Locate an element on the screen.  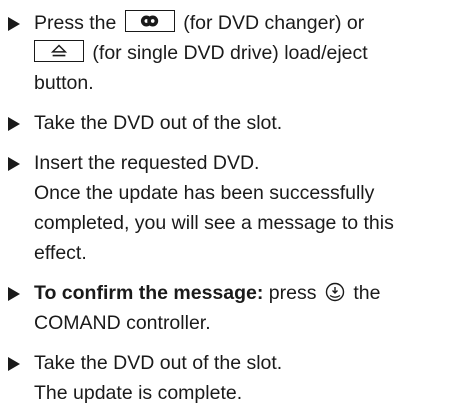
step-1-line-3: button. is located at coordinates (64, 83).